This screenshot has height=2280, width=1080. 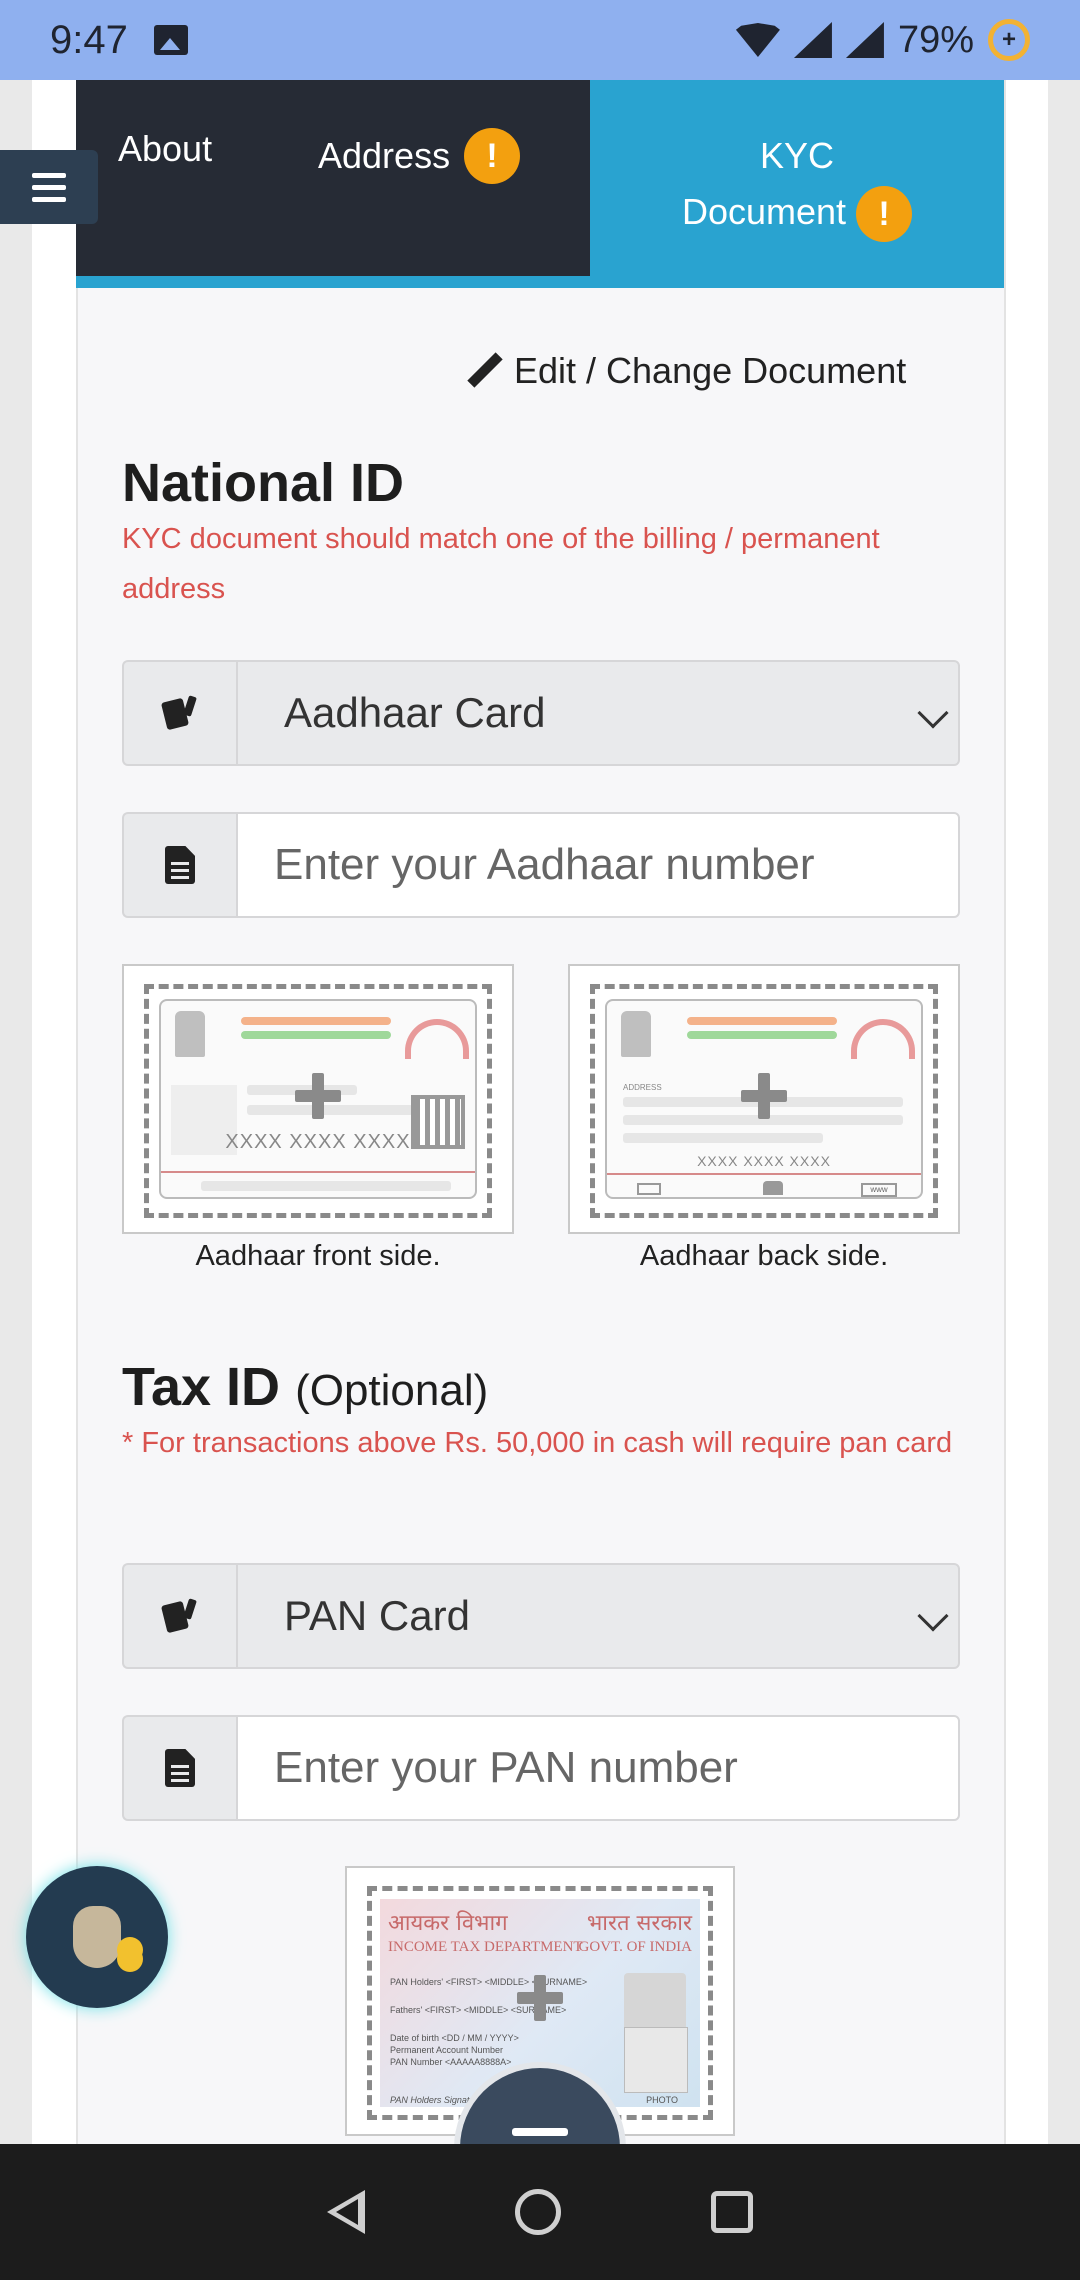 What do you see at coordinates (108, 1939) in the screenshot?
I see `money-bag-icon` at bounding box center [108, 1939].